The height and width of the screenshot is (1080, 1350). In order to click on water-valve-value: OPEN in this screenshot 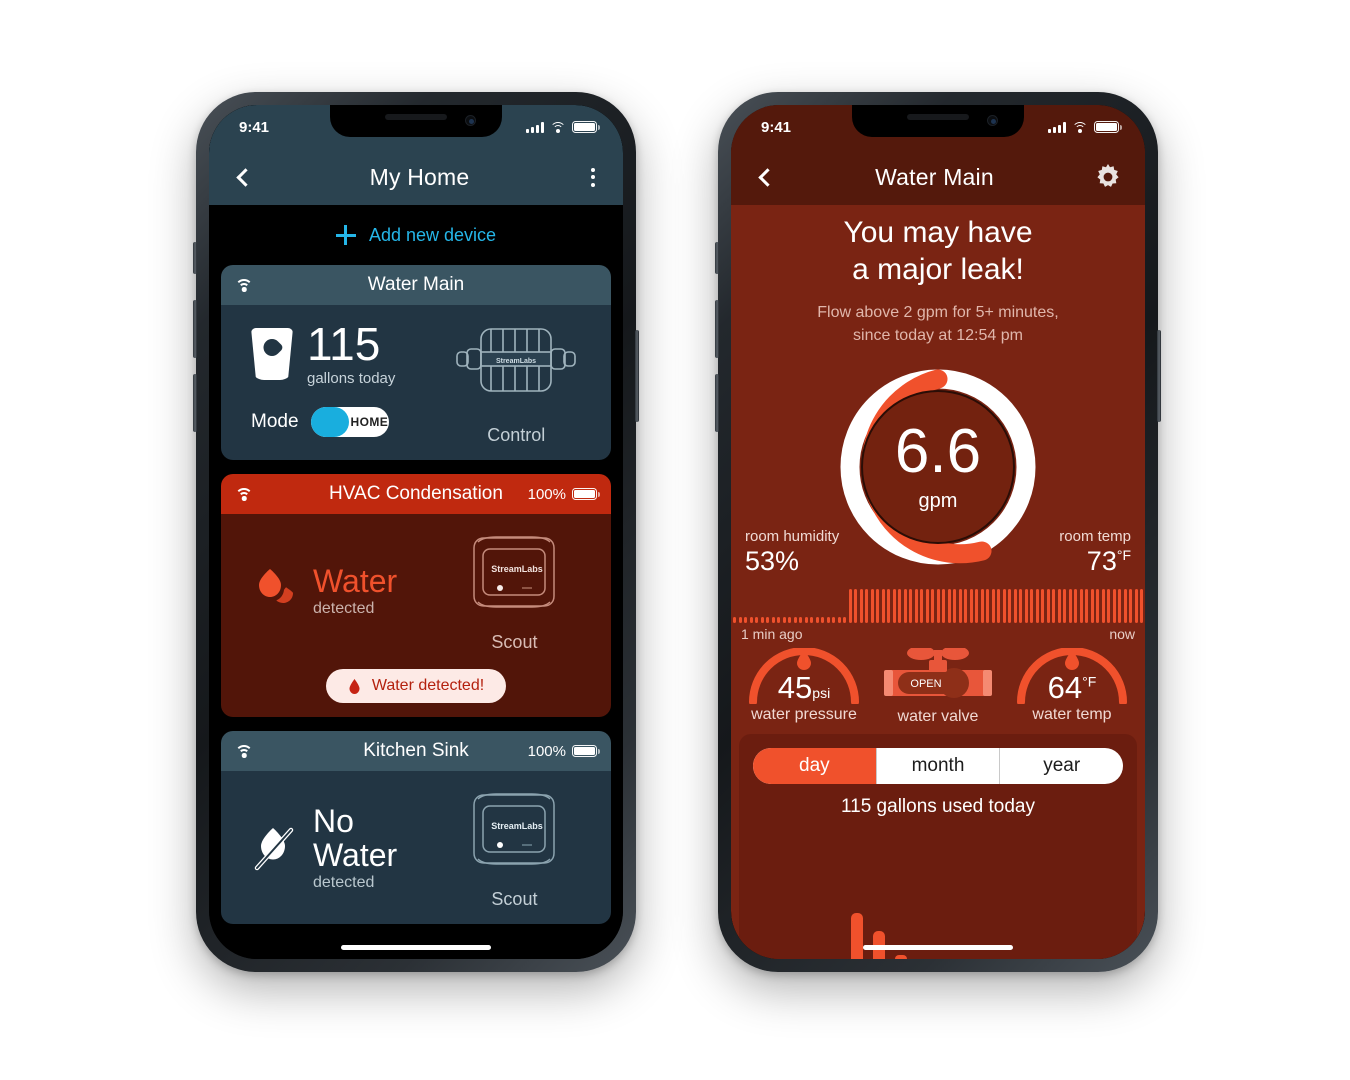, I will do `click(925, 684)`.